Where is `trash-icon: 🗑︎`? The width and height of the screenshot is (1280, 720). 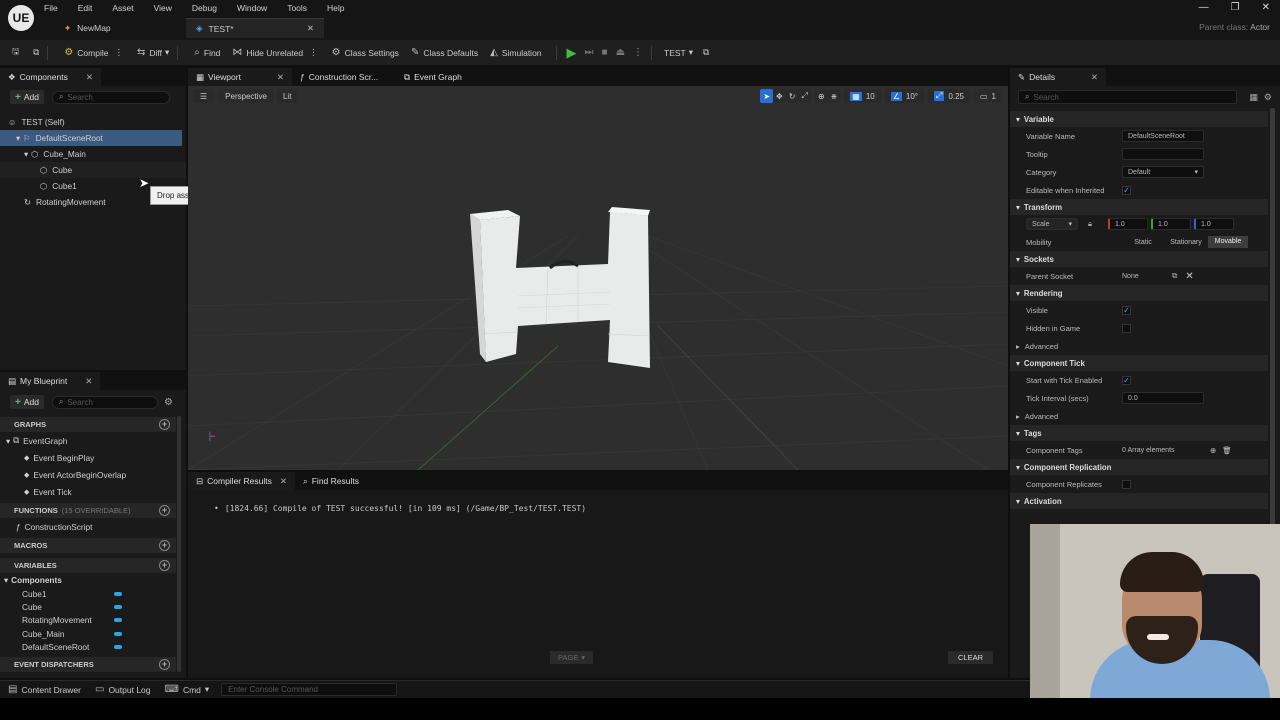
trash-icon: 🗑︎ is located at coordinates (1227, 450).